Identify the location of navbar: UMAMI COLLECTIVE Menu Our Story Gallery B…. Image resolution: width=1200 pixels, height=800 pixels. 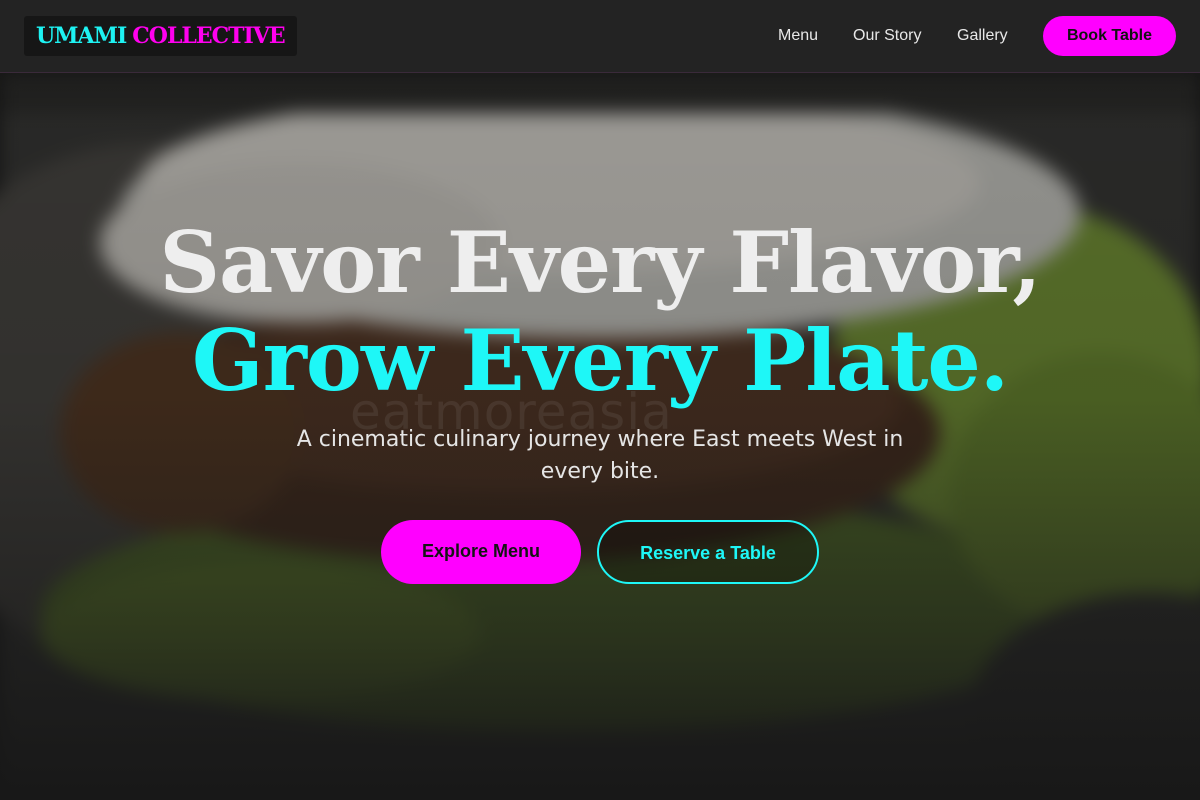
(600, 36).